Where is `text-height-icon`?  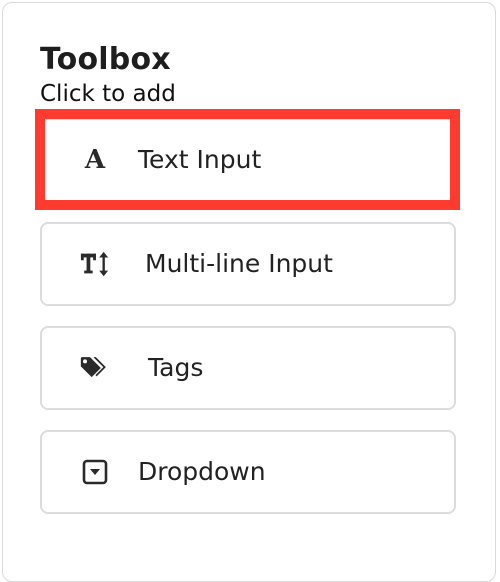 text-height-icon is located at coordinates (95, 264).